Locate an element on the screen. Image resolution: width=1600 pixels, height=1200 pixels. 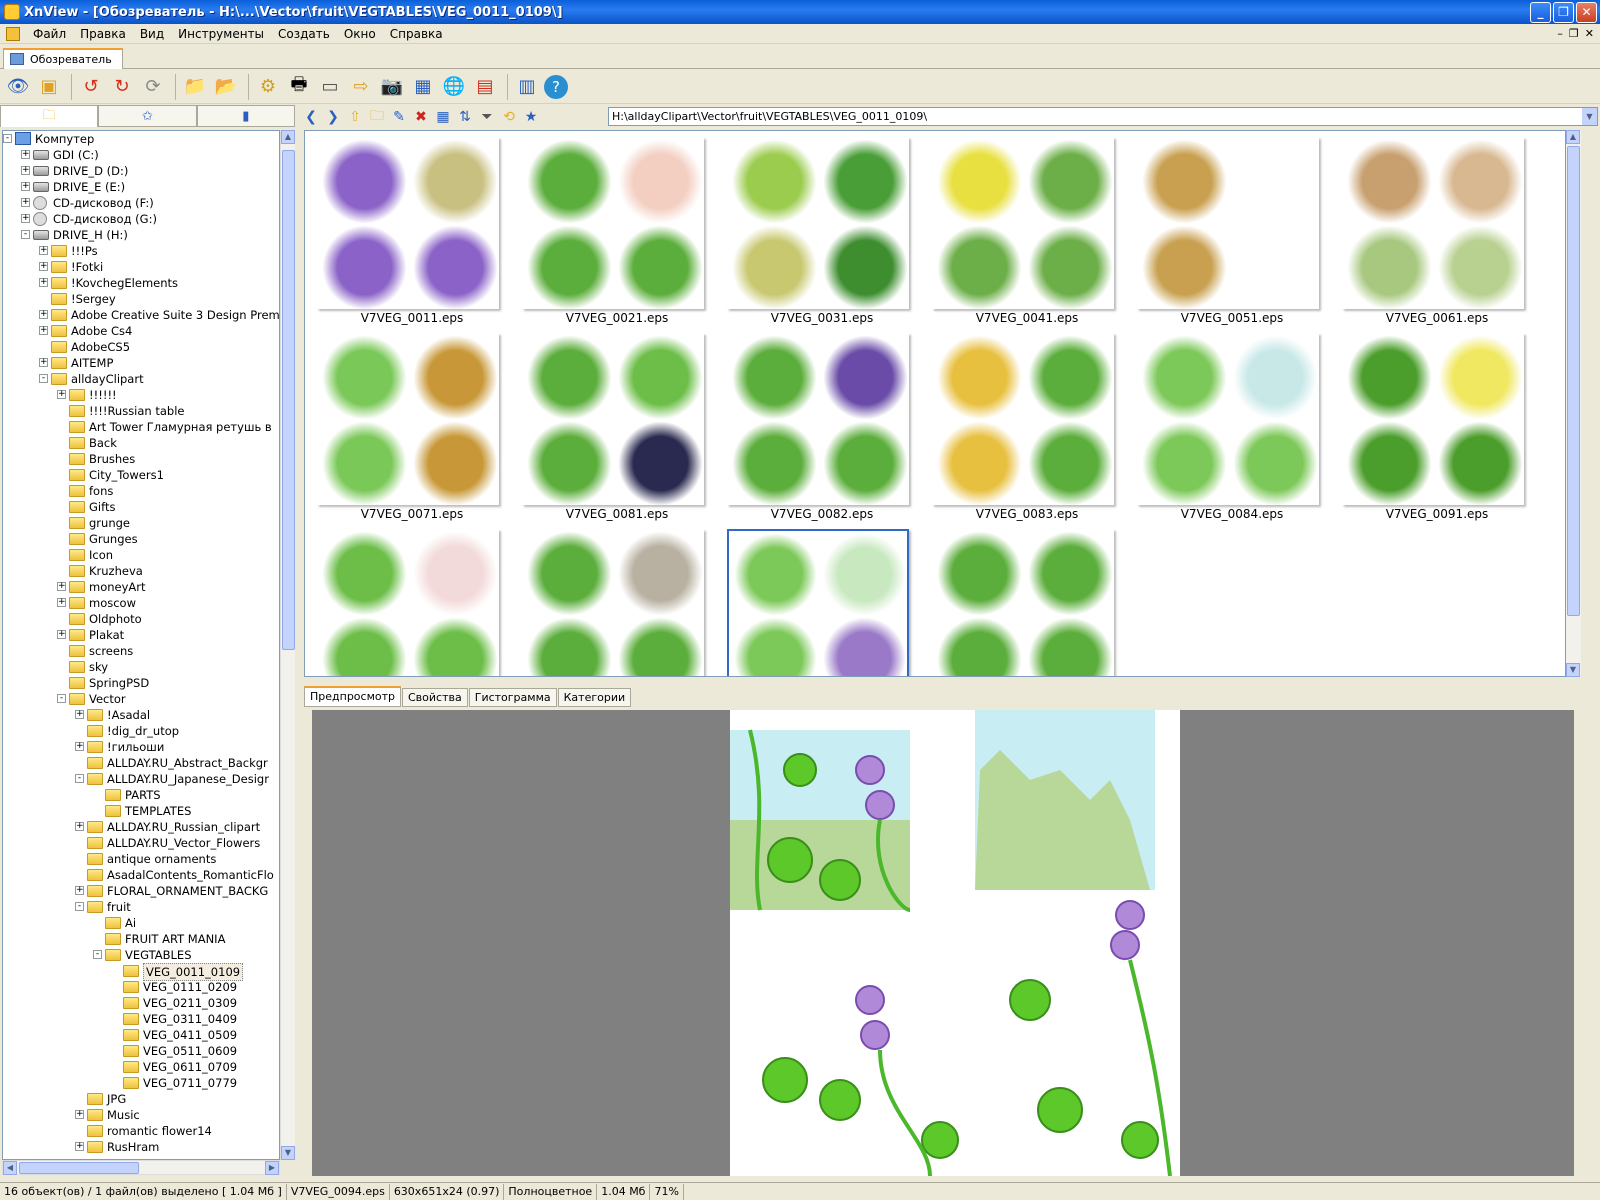
tree-item: + ALLDAY.RU_Russian_clipart is located at coordinates (141, 827).